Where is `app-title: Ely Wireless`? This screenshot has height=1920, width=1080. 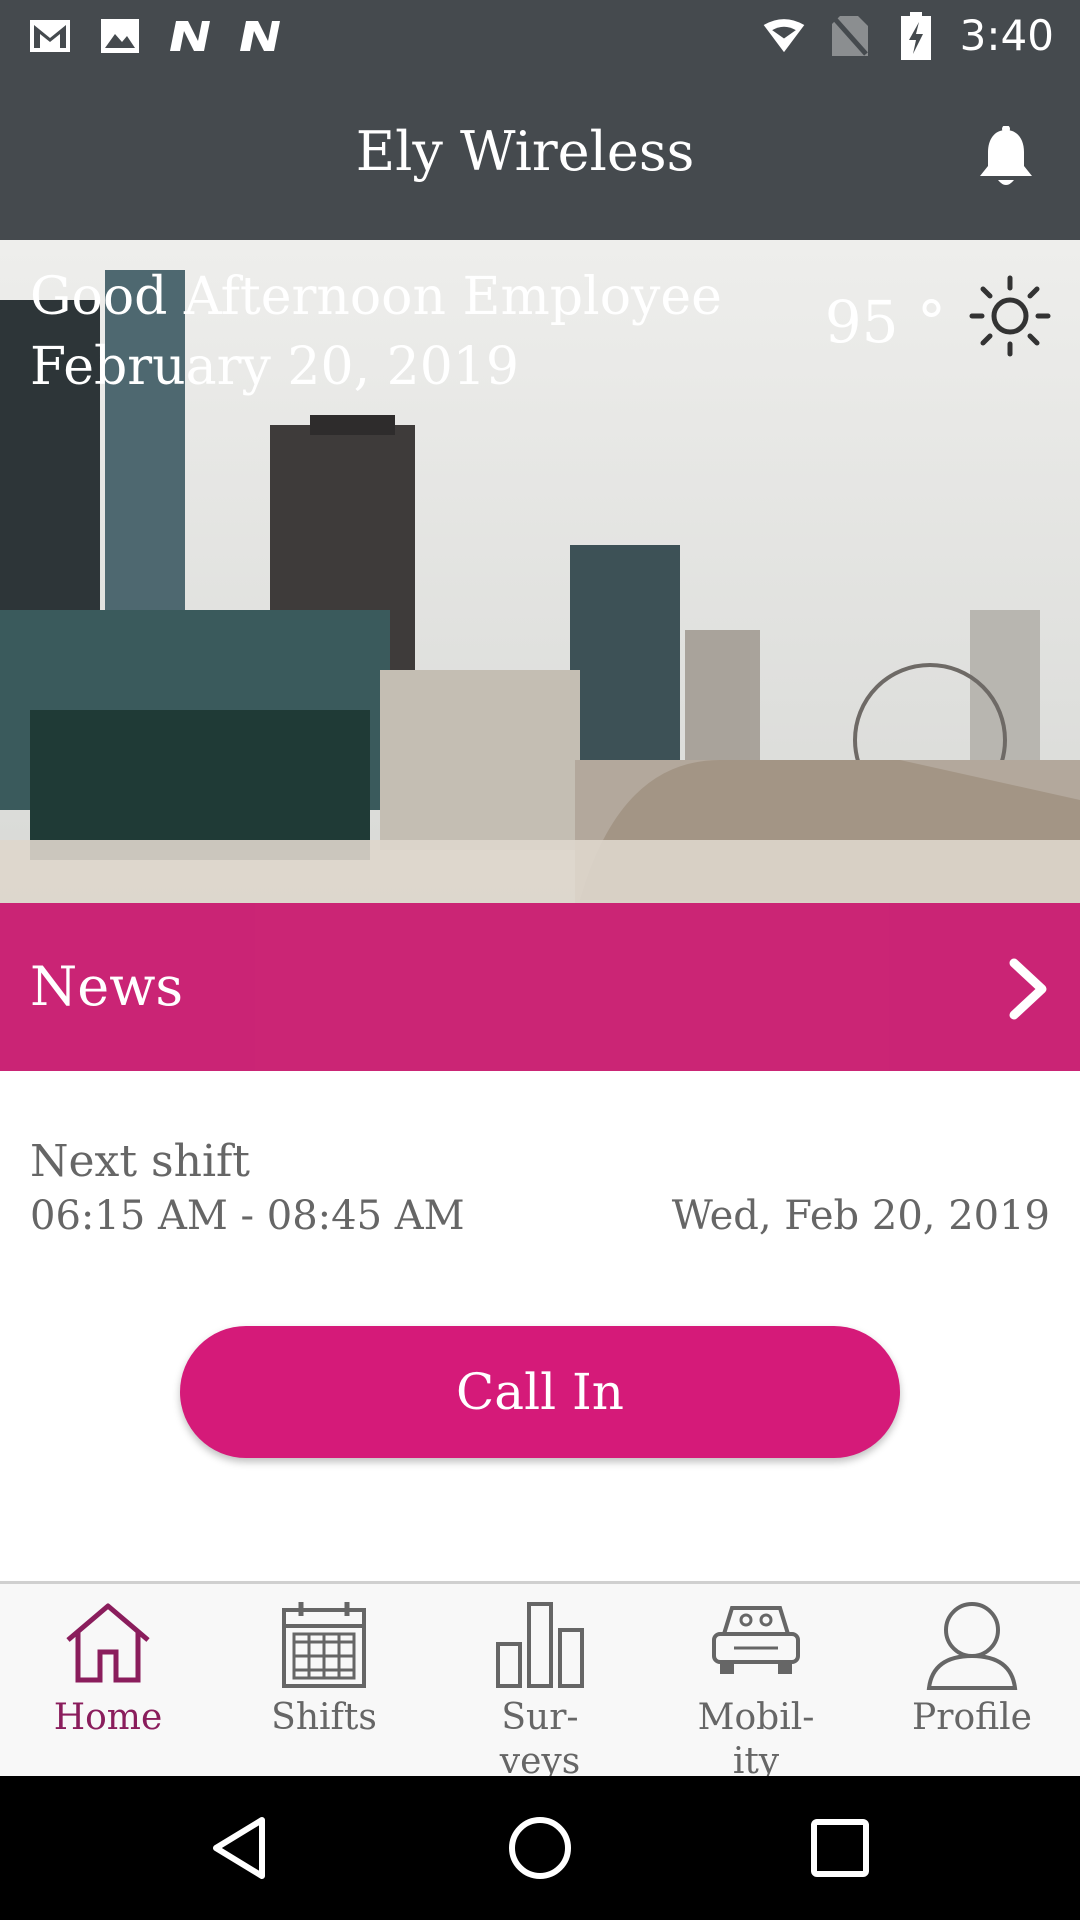
app-title: Ely Wireless is located at coordinates (525, 151).